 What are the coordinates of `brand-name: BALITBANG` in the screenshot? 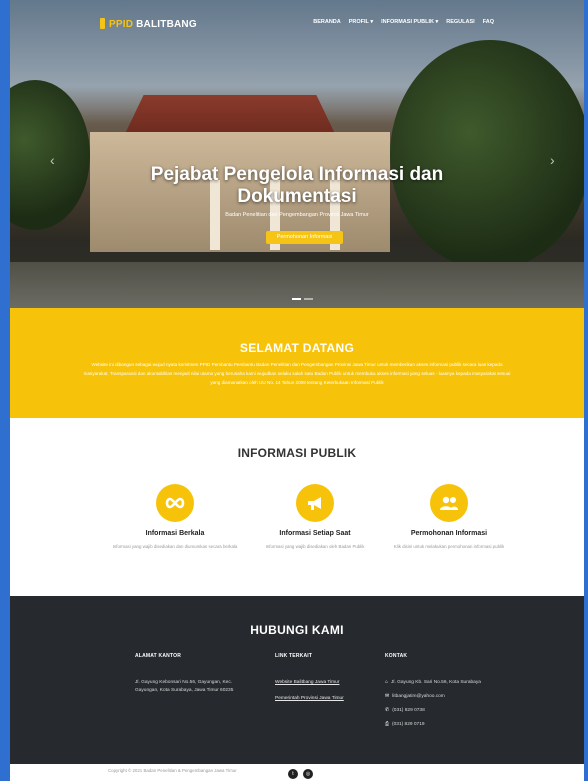 It's located at (166, 24).